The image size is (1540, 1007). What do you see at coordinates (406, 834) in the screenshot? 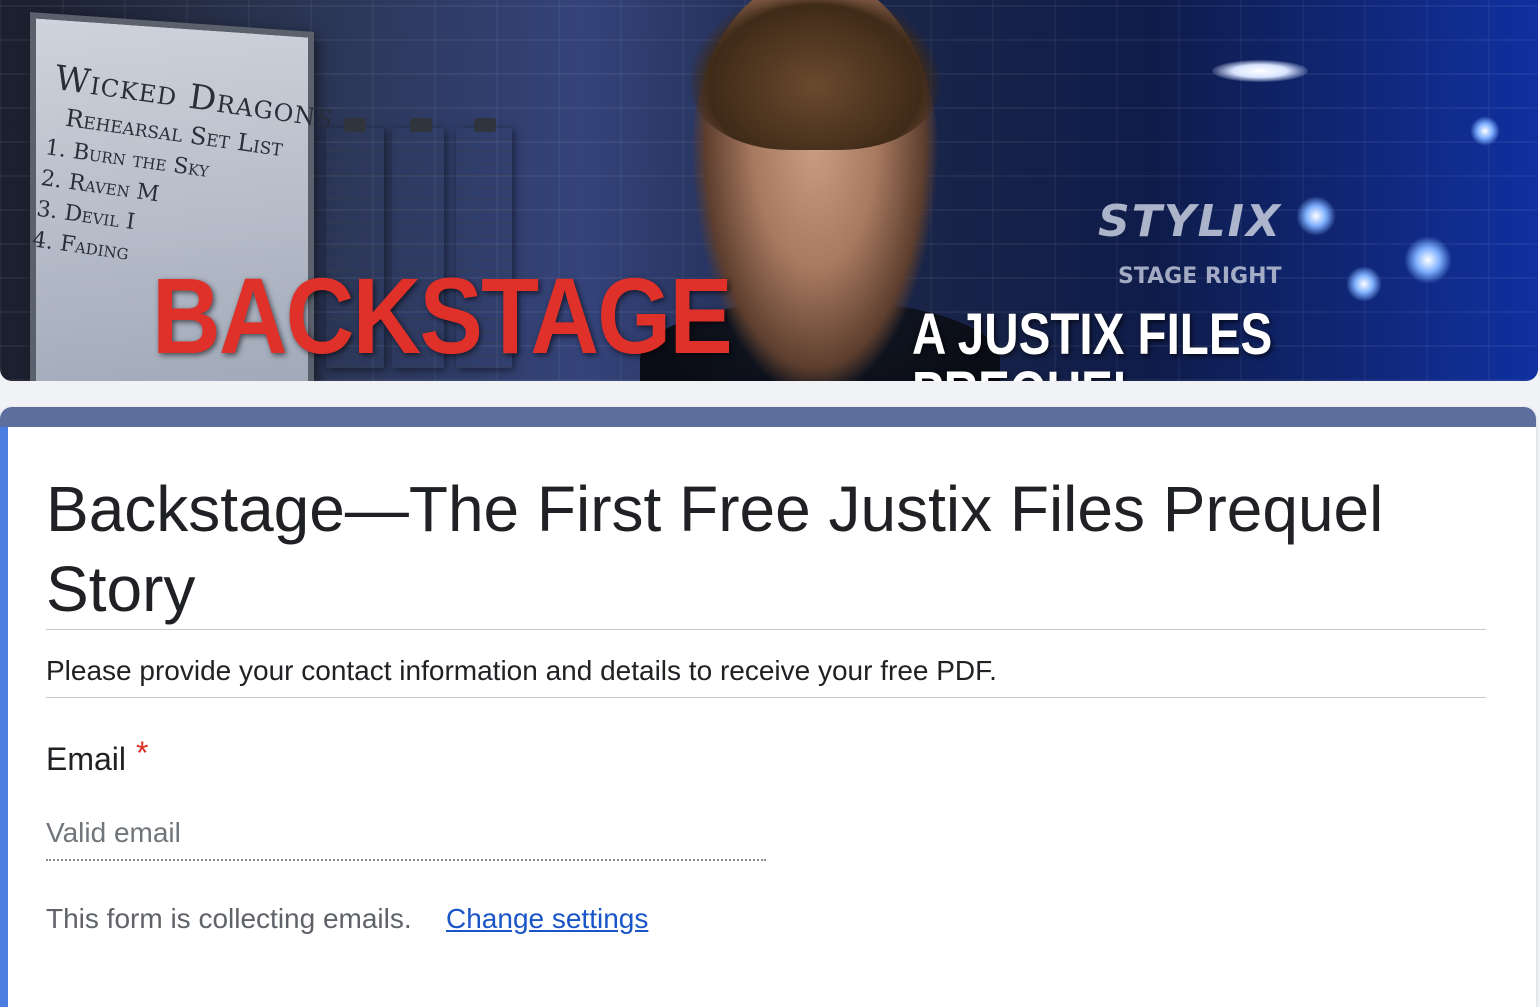
I see `email-input` at bounding box center [406, 834].